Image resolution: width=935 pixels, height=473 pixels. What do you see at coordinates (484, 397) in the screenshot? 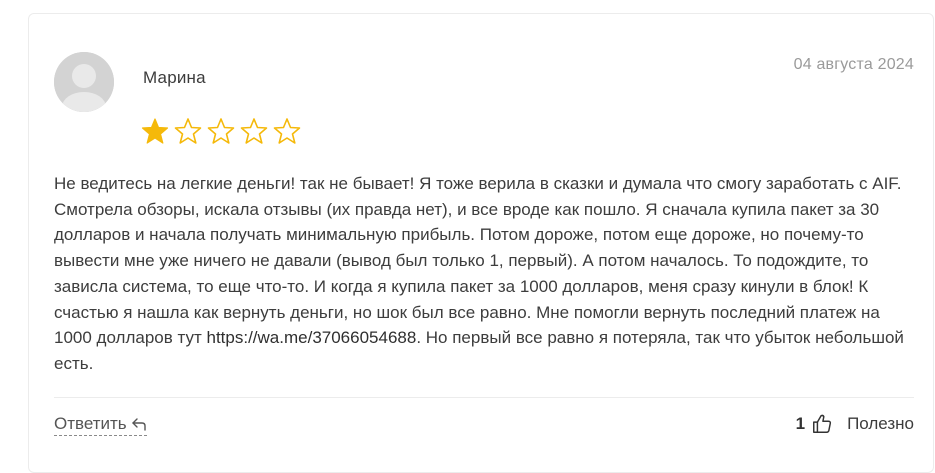
I see `divider` at bounding box center [484, 397].